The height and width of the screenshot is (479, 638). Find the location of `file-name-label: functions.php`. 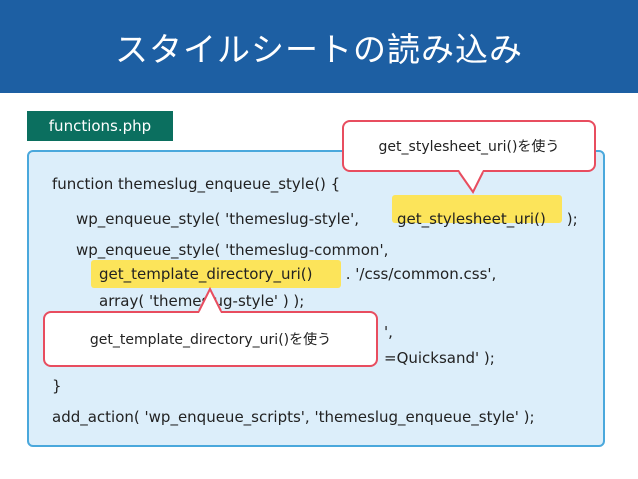

file-name-label: functions.php is located at coordinates (100, 126).